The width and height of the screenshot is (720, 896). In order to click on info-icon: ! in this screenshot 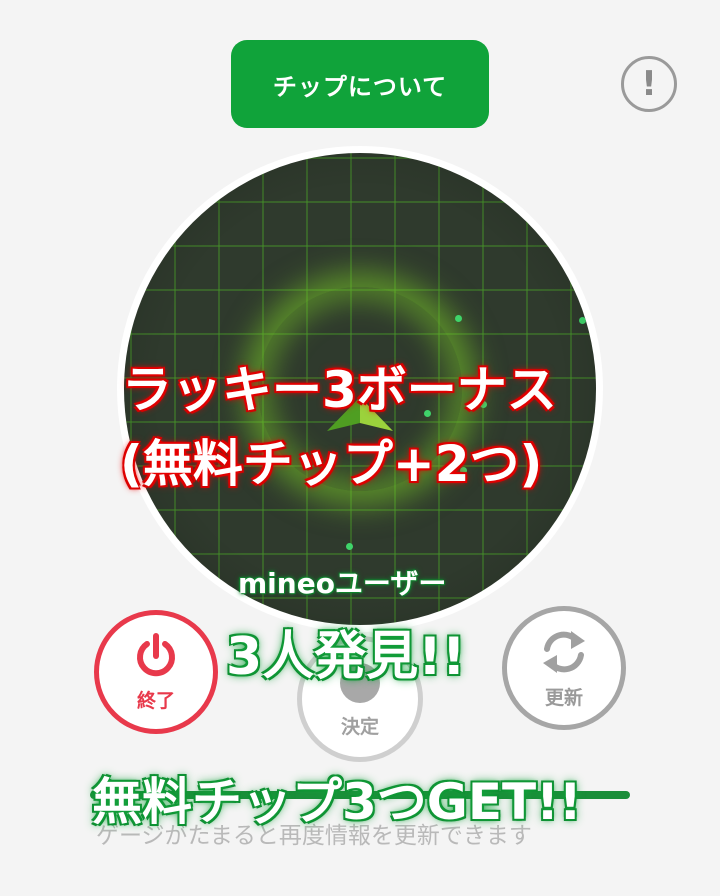, I will do `click(649, 84)`.